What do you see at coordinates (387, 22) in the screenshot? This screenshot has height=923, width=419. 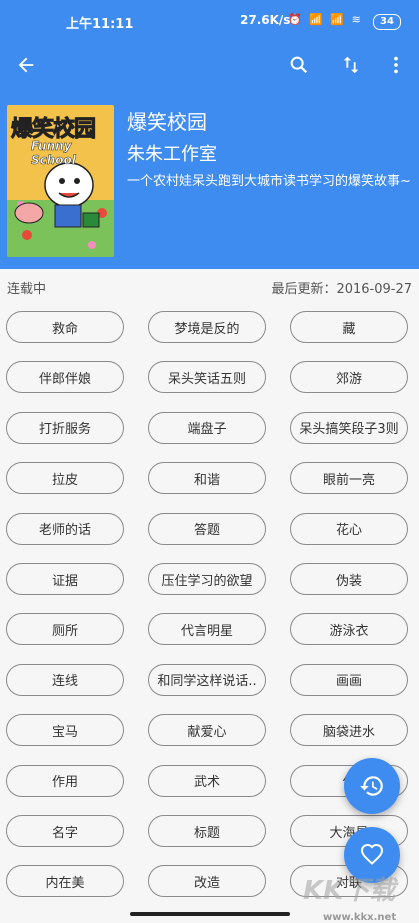 I see `battery-icon: 34` at bounding box center [387, 22].